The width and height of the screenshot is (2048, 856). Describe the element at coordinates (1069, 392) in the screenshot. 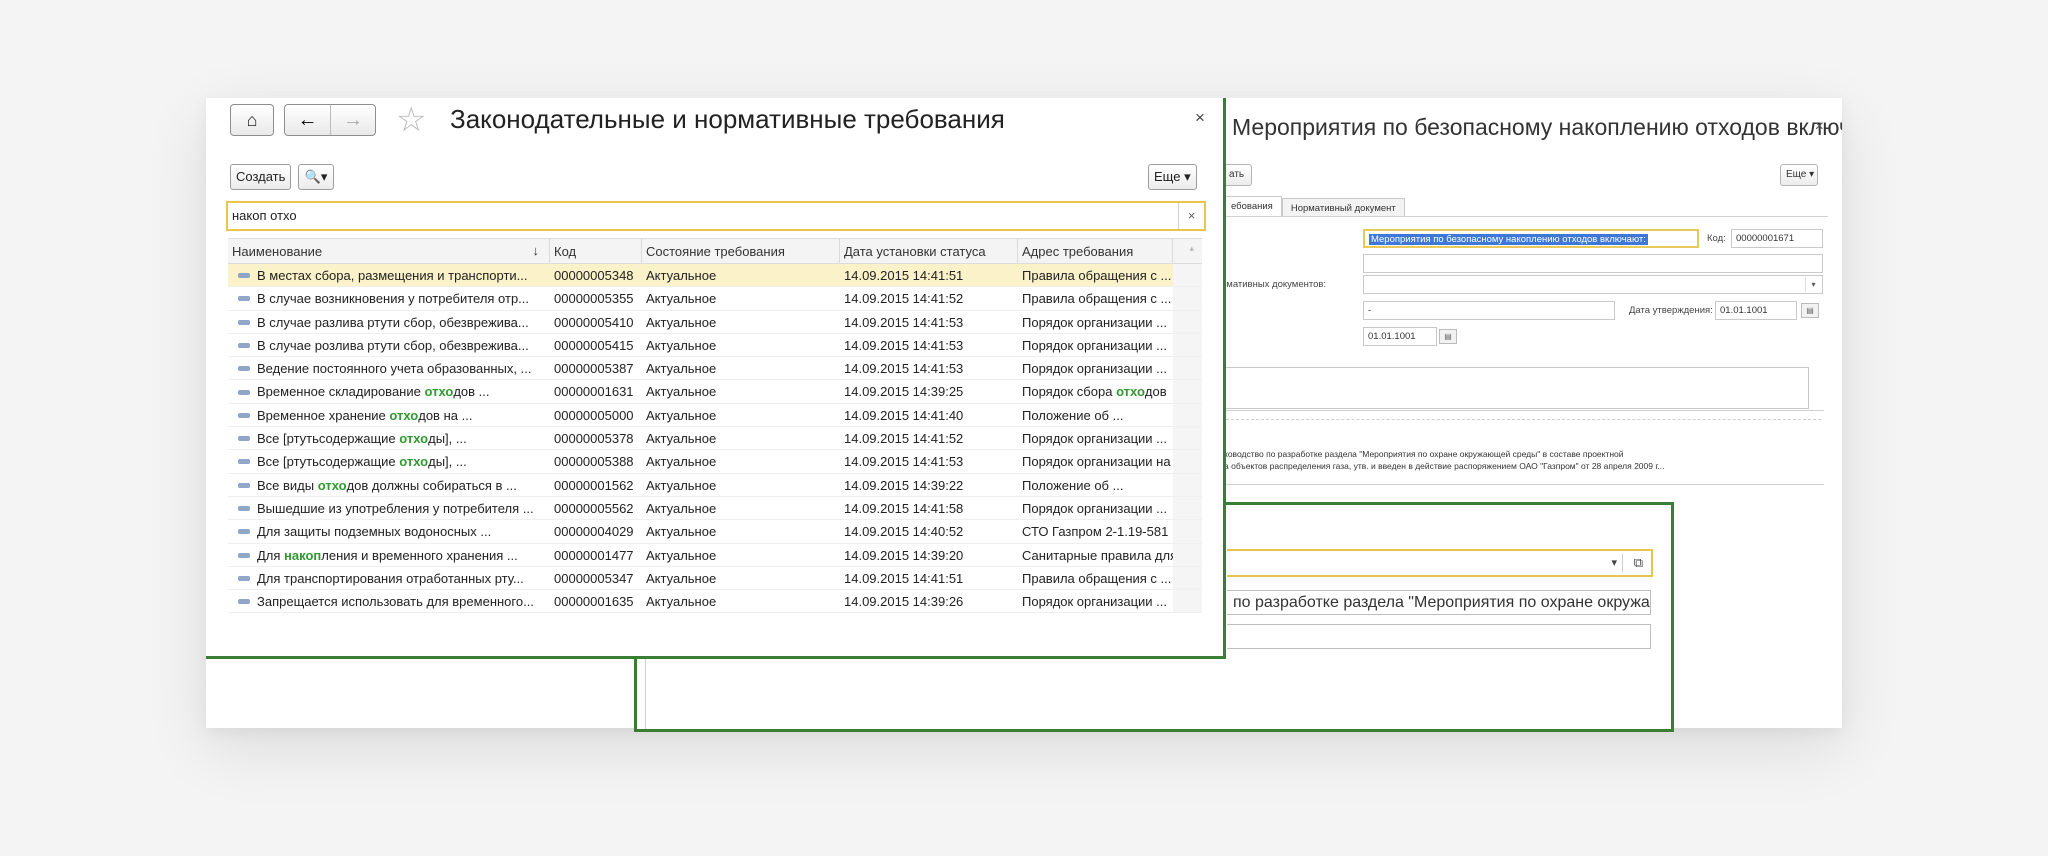

I see `address-text: Порядок сбора` at that location.